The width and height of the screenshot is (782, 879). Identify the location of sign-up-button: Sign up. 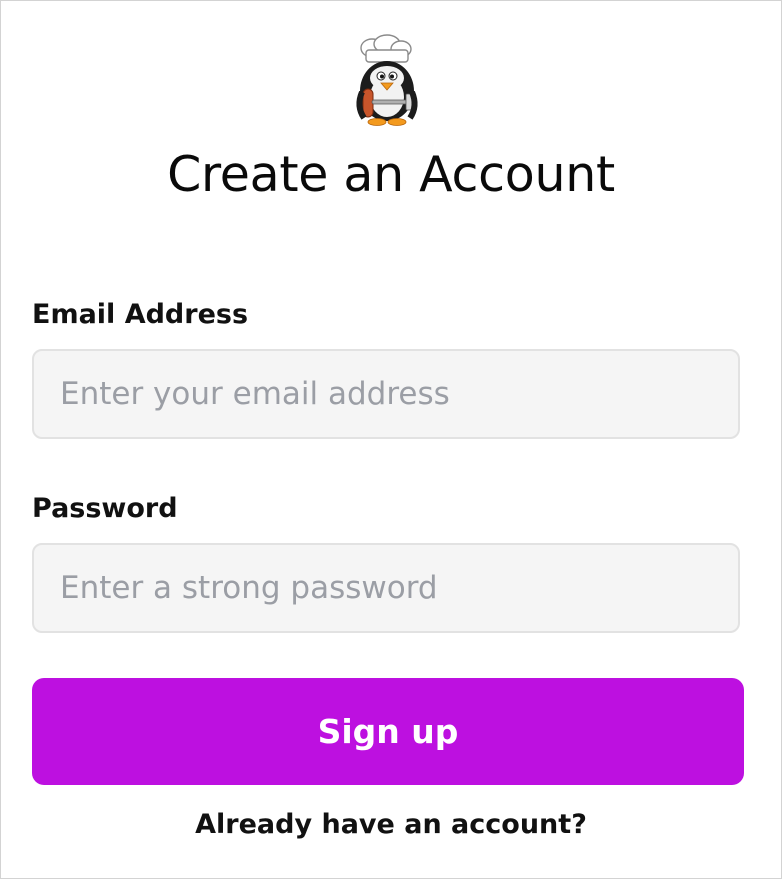
(388, 731).